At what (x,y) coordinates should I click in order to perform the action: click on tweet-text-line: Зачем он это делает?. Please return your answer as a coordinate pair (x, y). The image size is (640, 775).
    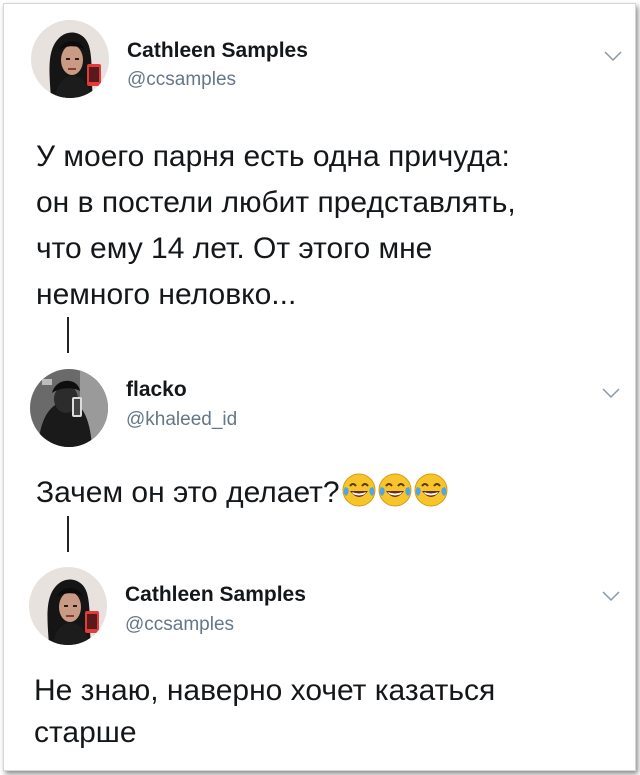
    Looking at the image, I should click on (242, 493).